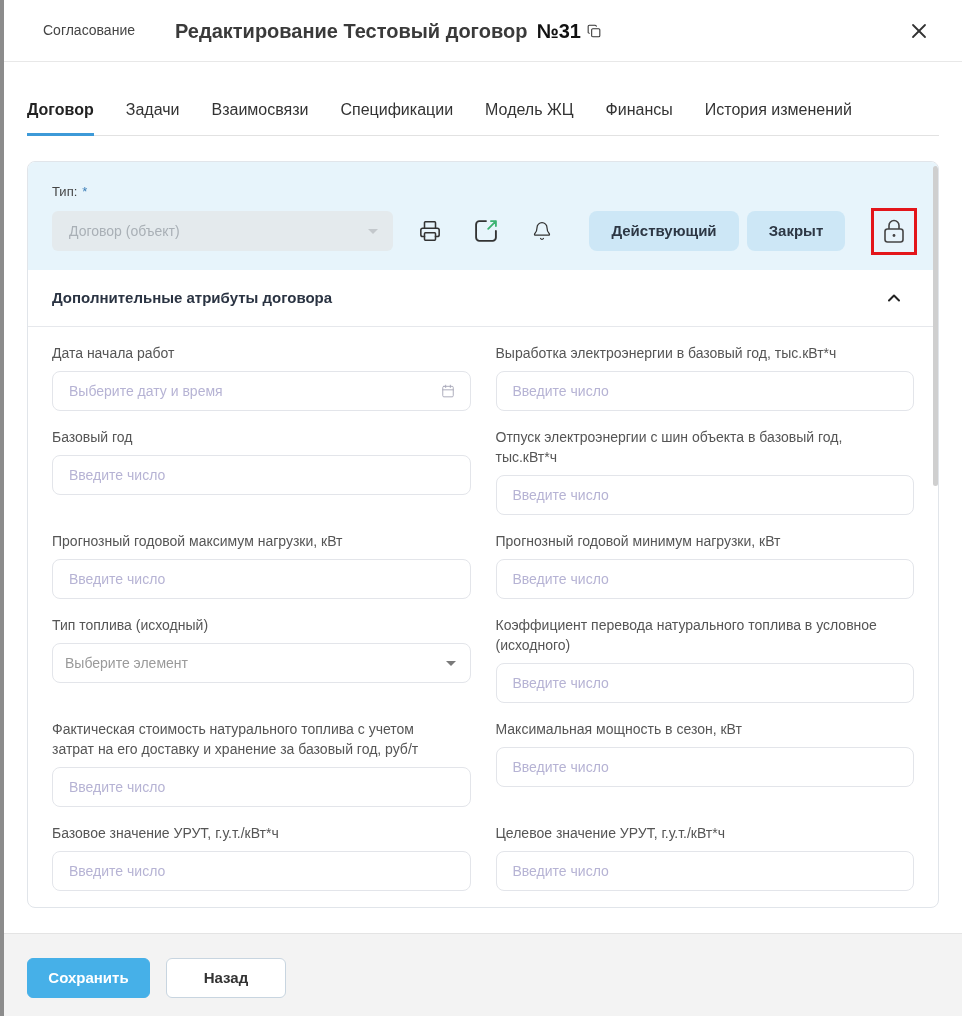 The image size is (962, 1016). Describe the element at coordinates (558, 31) in the screenshot. I see `contract-number: №31` at that location.